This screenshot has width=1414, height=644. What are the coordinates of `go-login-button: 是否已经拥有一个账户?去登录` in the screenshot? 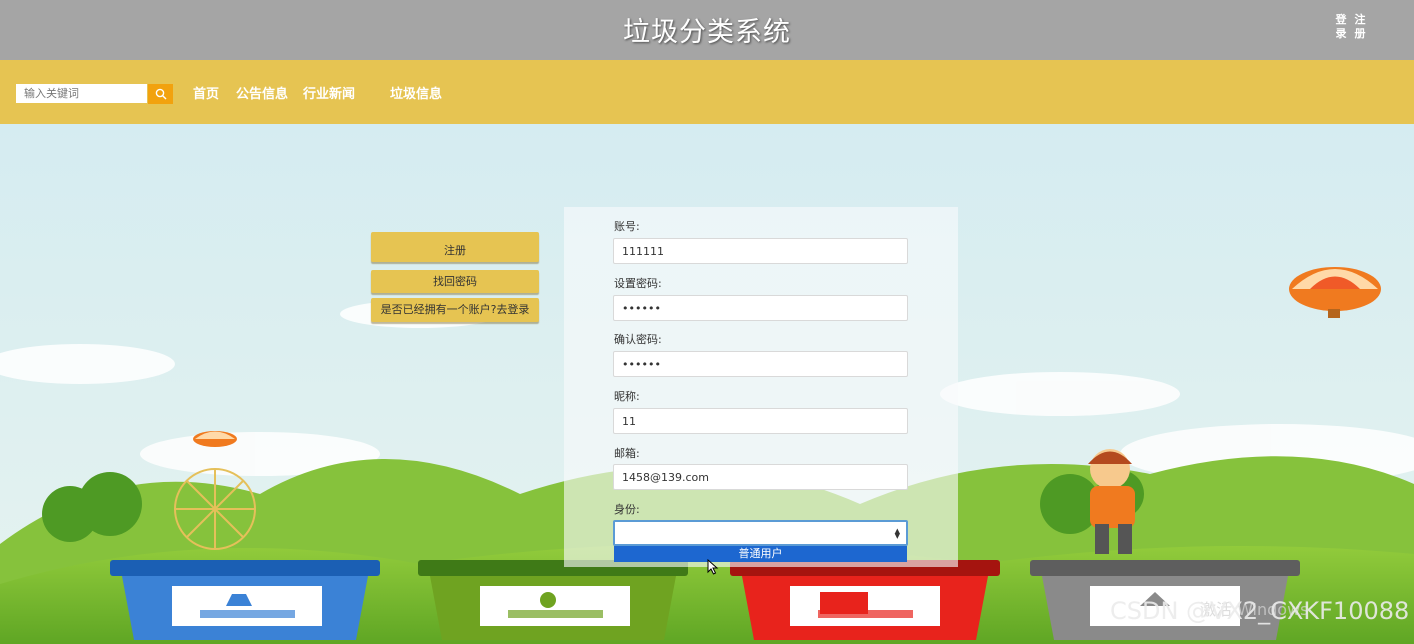 It's located at (455, 310).